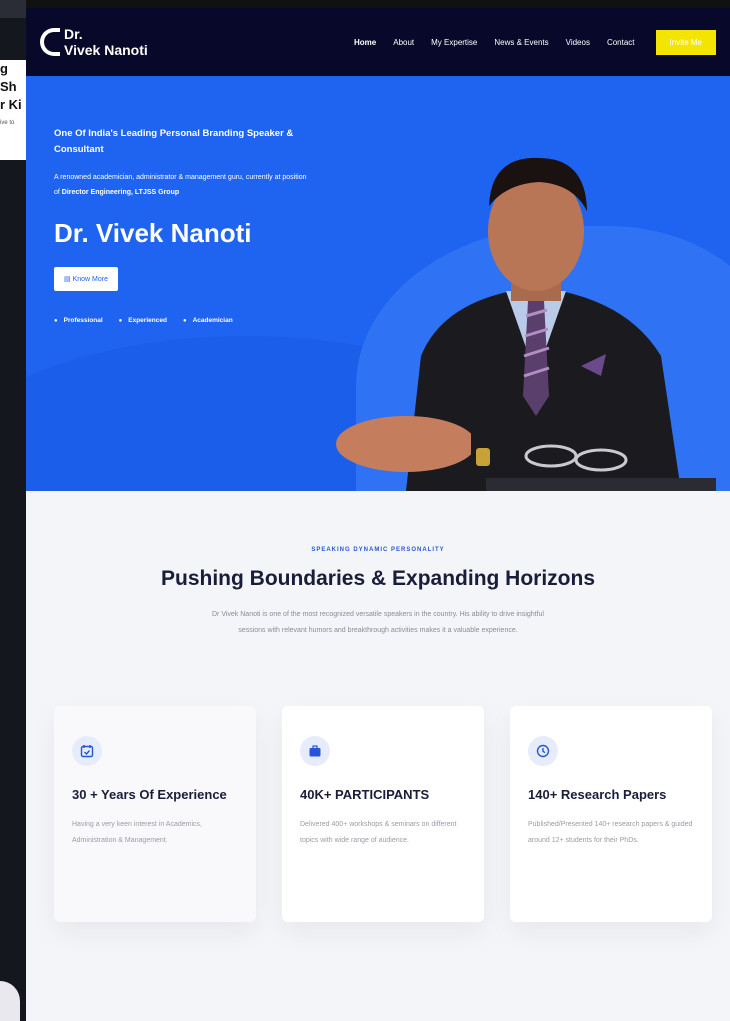 This screenshot has height=1021, width=730. What do you see at coordinates (13, 510) in the screenshot?
I see `background-window: g Sh r Ki ive to` at bounding box center [13, 510].